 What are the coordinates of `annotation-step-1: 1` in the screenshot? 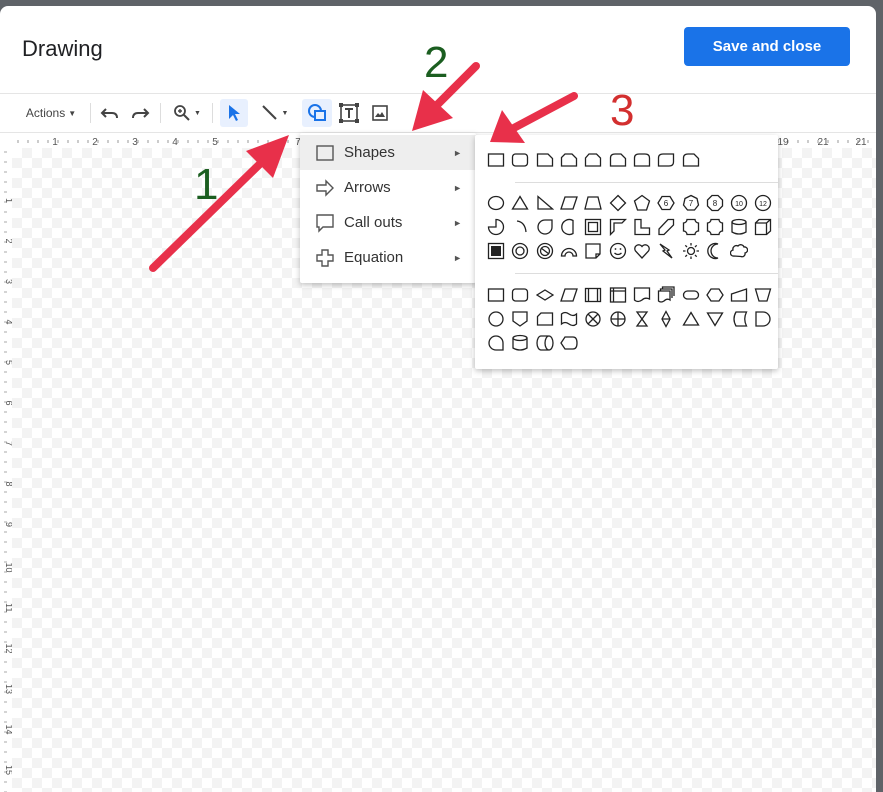 It's located at (206, 184).